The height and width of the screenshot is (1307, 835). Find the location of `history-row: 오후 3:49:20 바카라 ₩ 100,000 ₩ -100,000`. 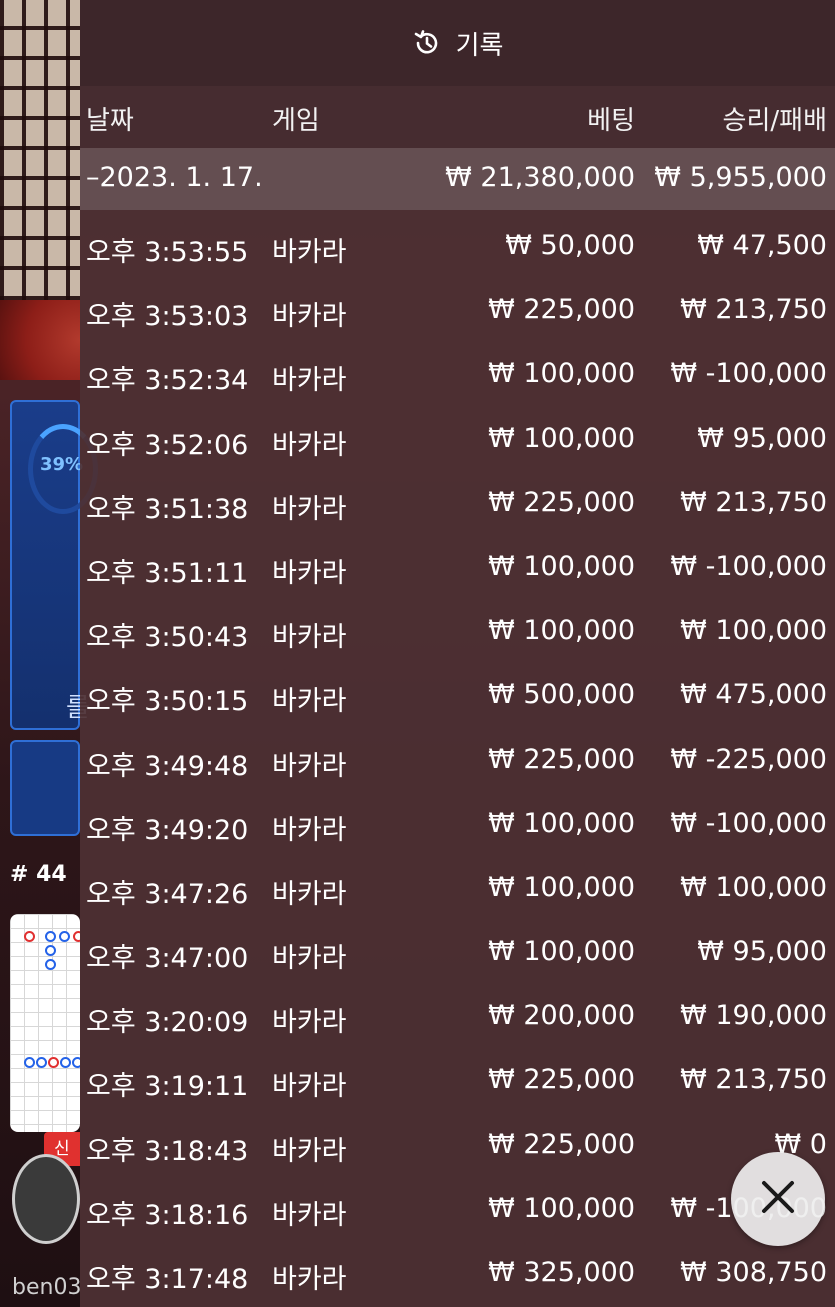

history-row: 오후 3:49:20 바카라 ₩ 100,000 ₩ -100,000 is located at coordinates (457, 826).